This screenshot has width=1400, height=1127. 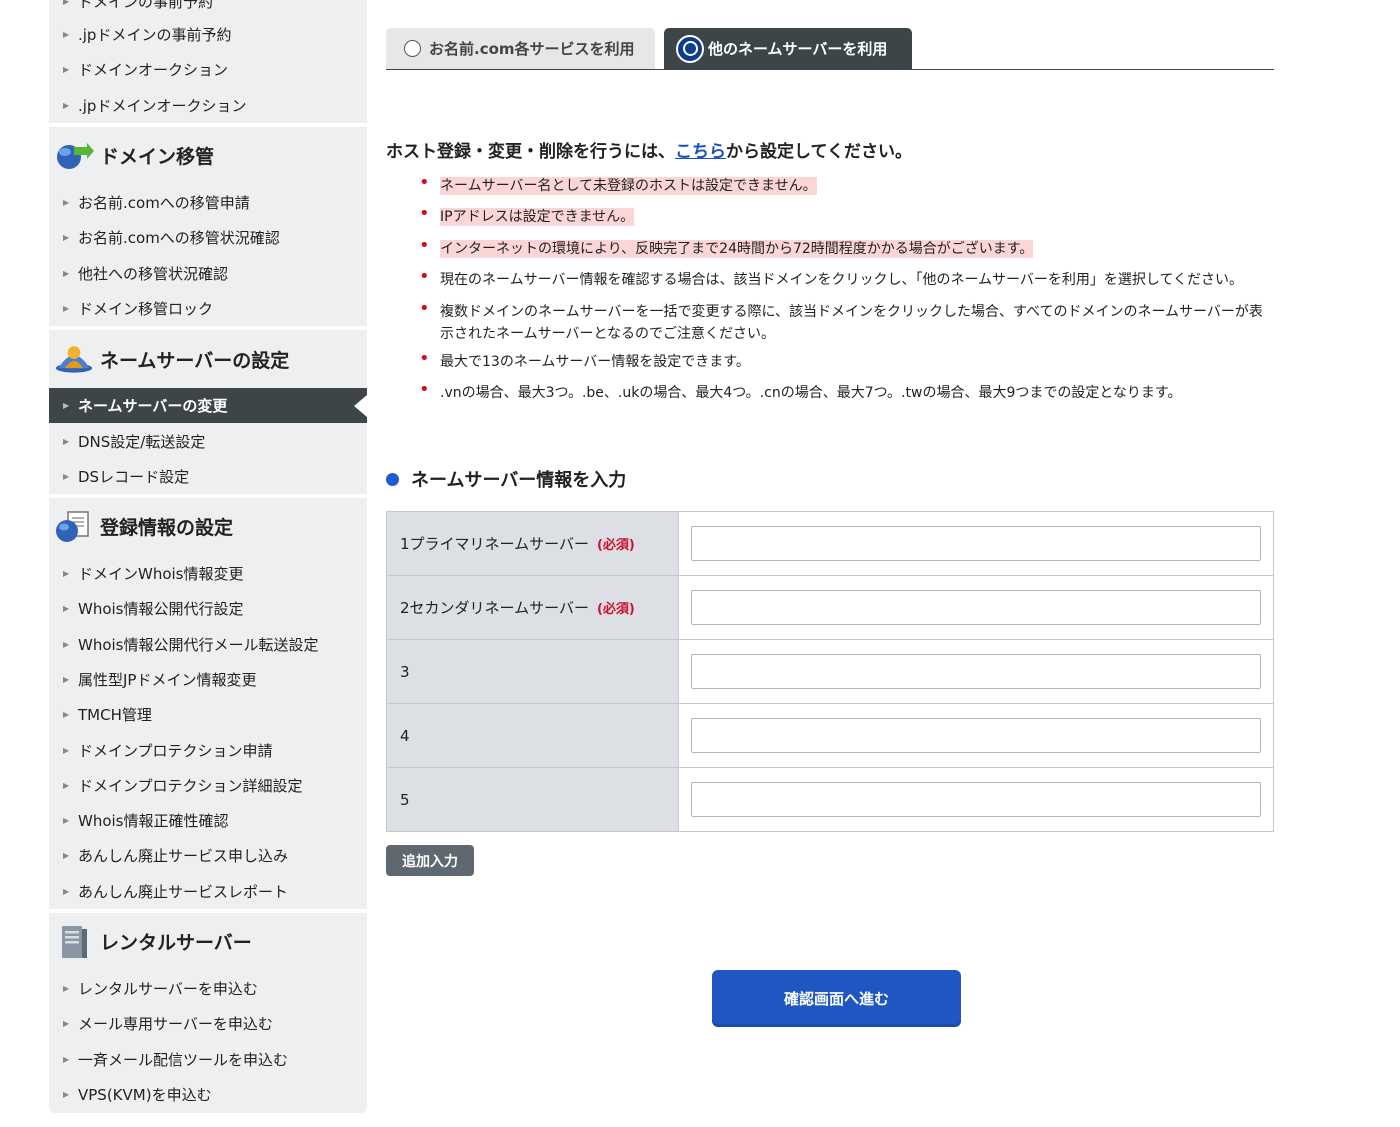 What do you see at coordinates (532, 543) in the screenshot?
I see `row-label-cell: 1プライマリネームサーバー (必須)` at bounding box center [532, 543].